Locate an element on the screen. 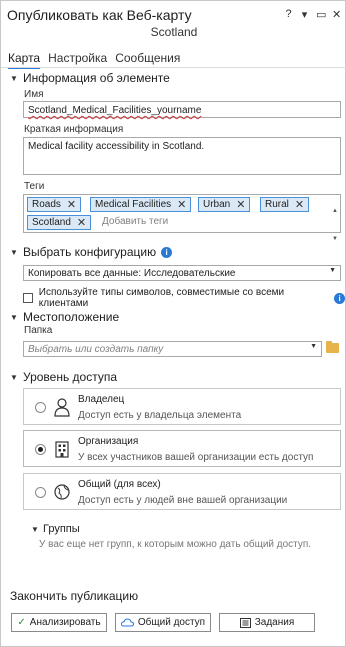 The height and width of the screenshot is (647, 346). folder-icon is located at coordinates (332, 347).